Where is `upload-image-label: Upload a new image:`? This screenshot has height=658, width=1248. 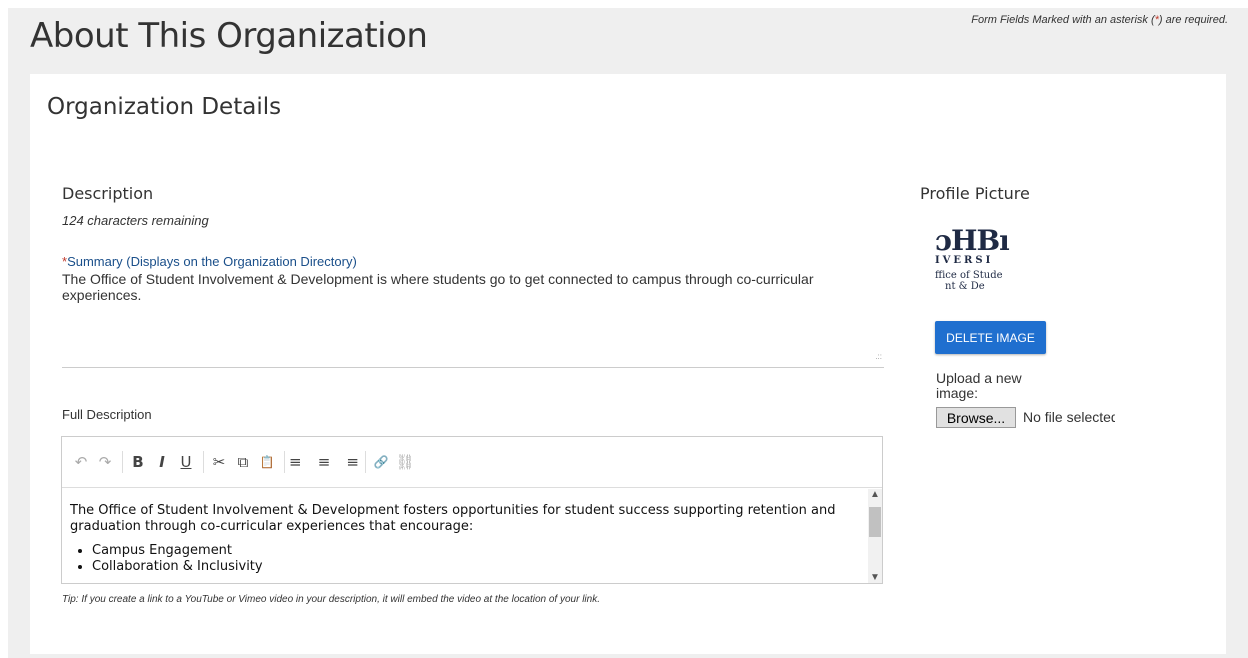 upload-image-label: Upload a new image: is located at coordinates (979, 385).